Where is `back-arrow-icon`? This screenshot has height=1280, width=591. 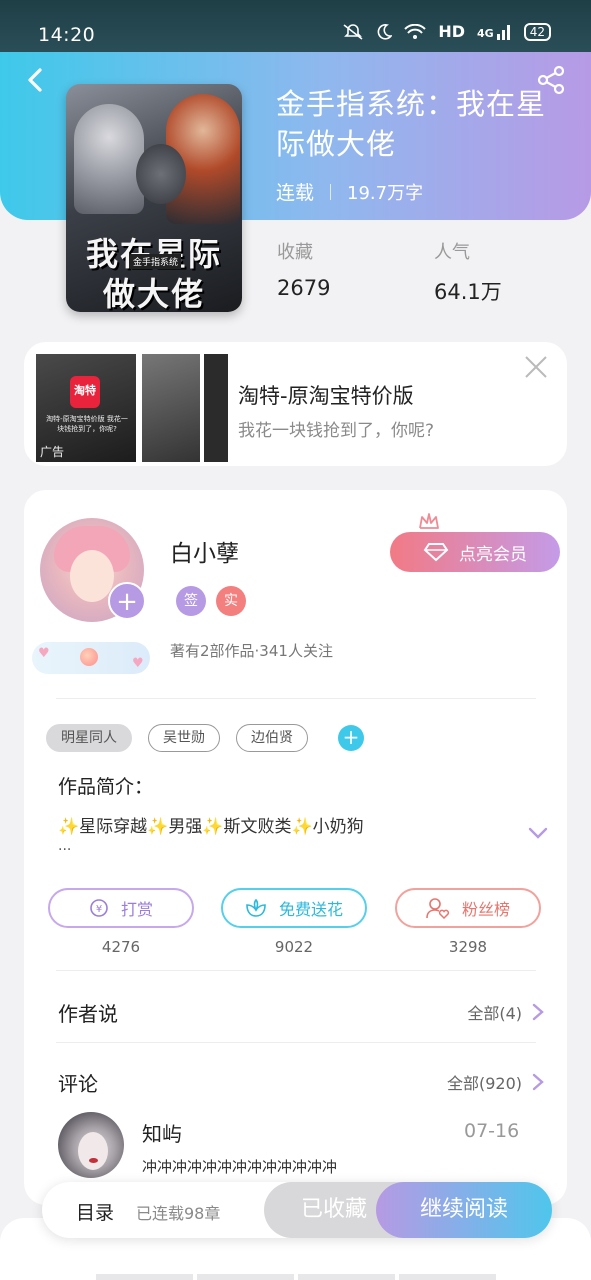
back-arrow-icon is located at coordinates (36, 80).